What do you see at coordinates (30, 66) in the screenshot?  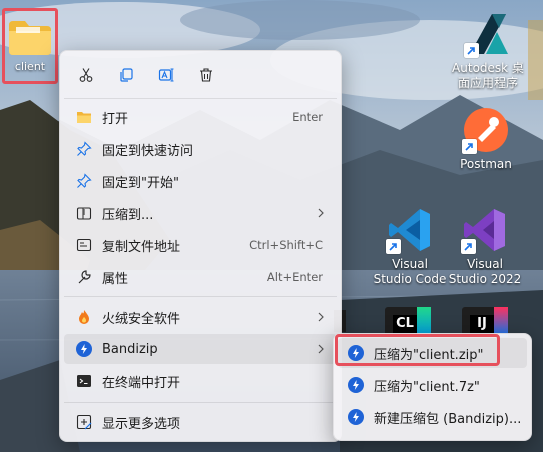 I see `desktop-icon-label: client` at bounding box center [30, 66].